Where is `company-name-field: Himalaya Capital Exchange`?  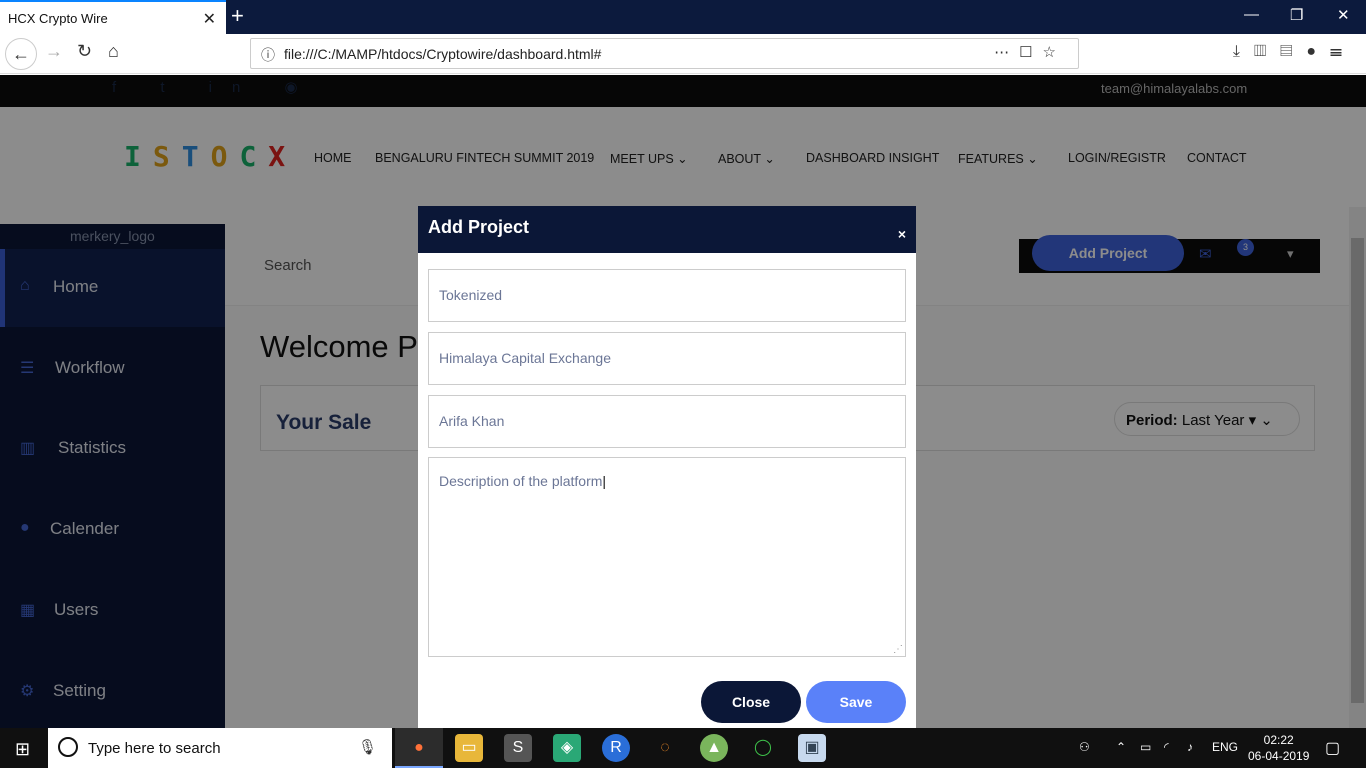
company-name-field: Himalaya Capital Exchange is located at coordinates (667, 358).